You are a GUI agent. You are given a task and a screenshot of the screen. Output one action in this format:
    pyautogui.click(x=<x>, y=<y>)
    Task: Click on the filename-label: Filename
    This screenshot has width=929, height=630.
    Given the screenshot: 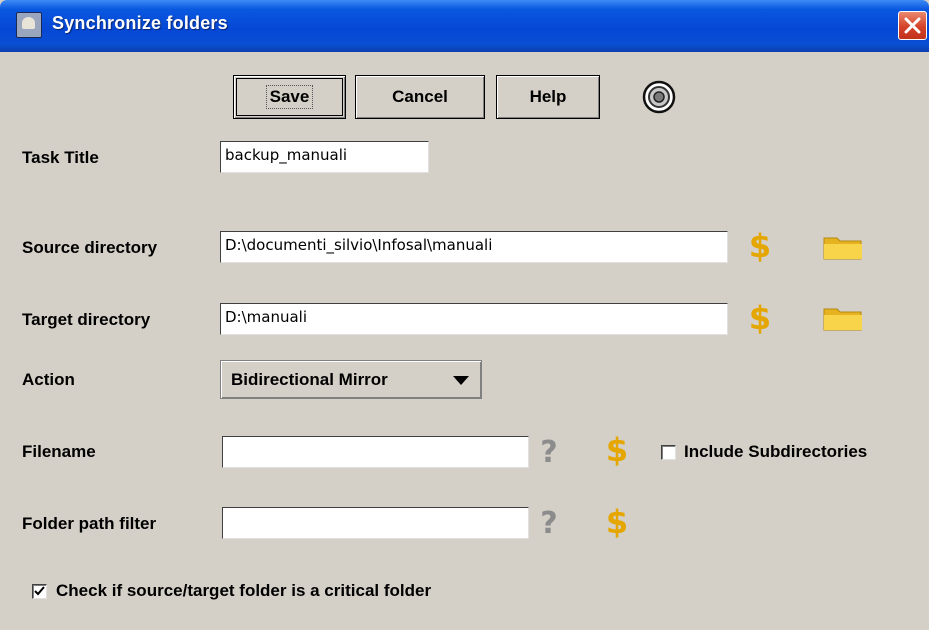 What is the action you would take?
    pyautogui.click(x=59, y=451)
    